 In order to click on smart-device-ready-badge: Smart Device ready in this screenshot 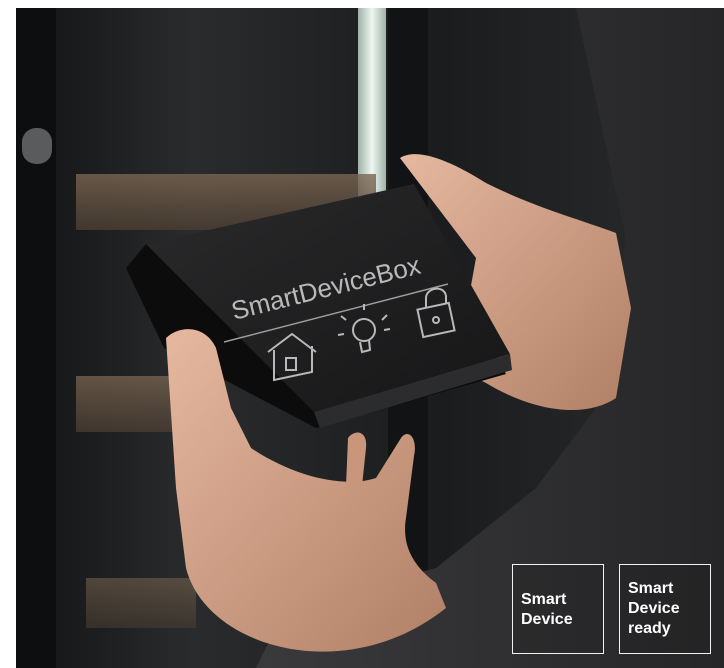, I will do `click(665, 609)`.